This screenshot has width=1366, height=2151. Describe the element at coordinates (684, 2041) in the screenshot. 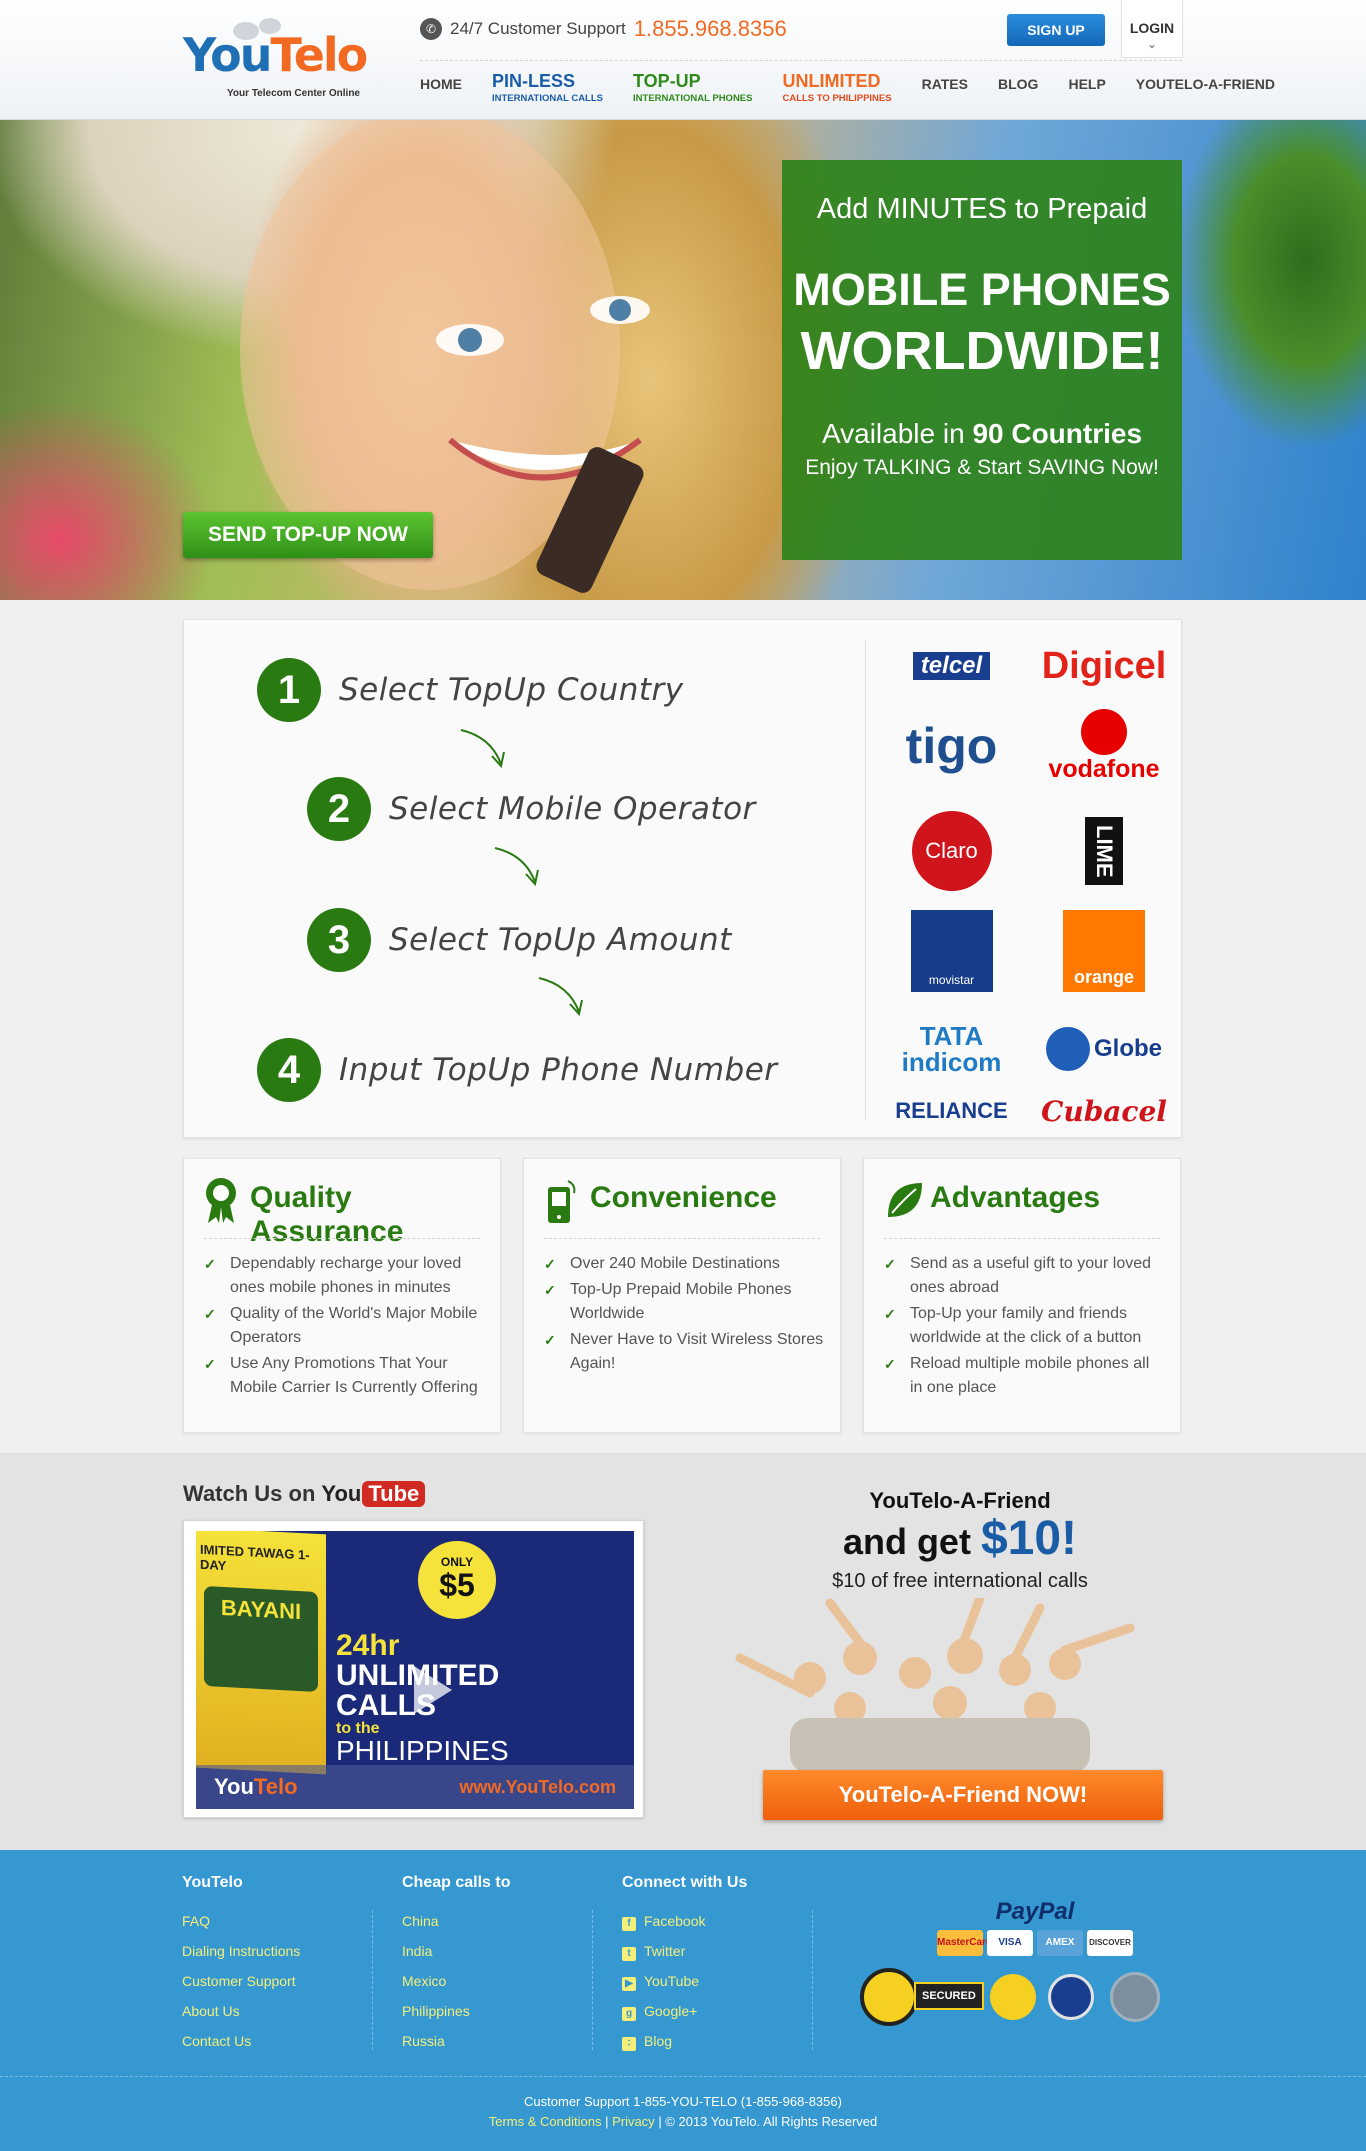

I see `footer-link-blog: ∶ Blog` at that location.